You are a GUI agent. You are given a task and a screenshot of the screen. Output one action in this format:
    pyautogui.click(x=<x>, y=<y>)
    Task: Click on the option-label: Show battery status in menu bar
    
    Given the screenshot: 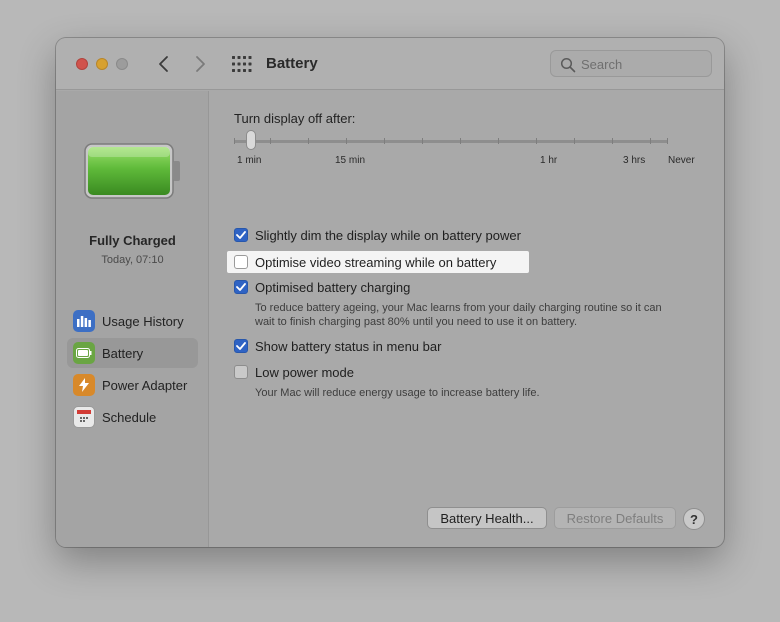 What is the action you would take?
    pyautogui.click(x=348, y=346)
    